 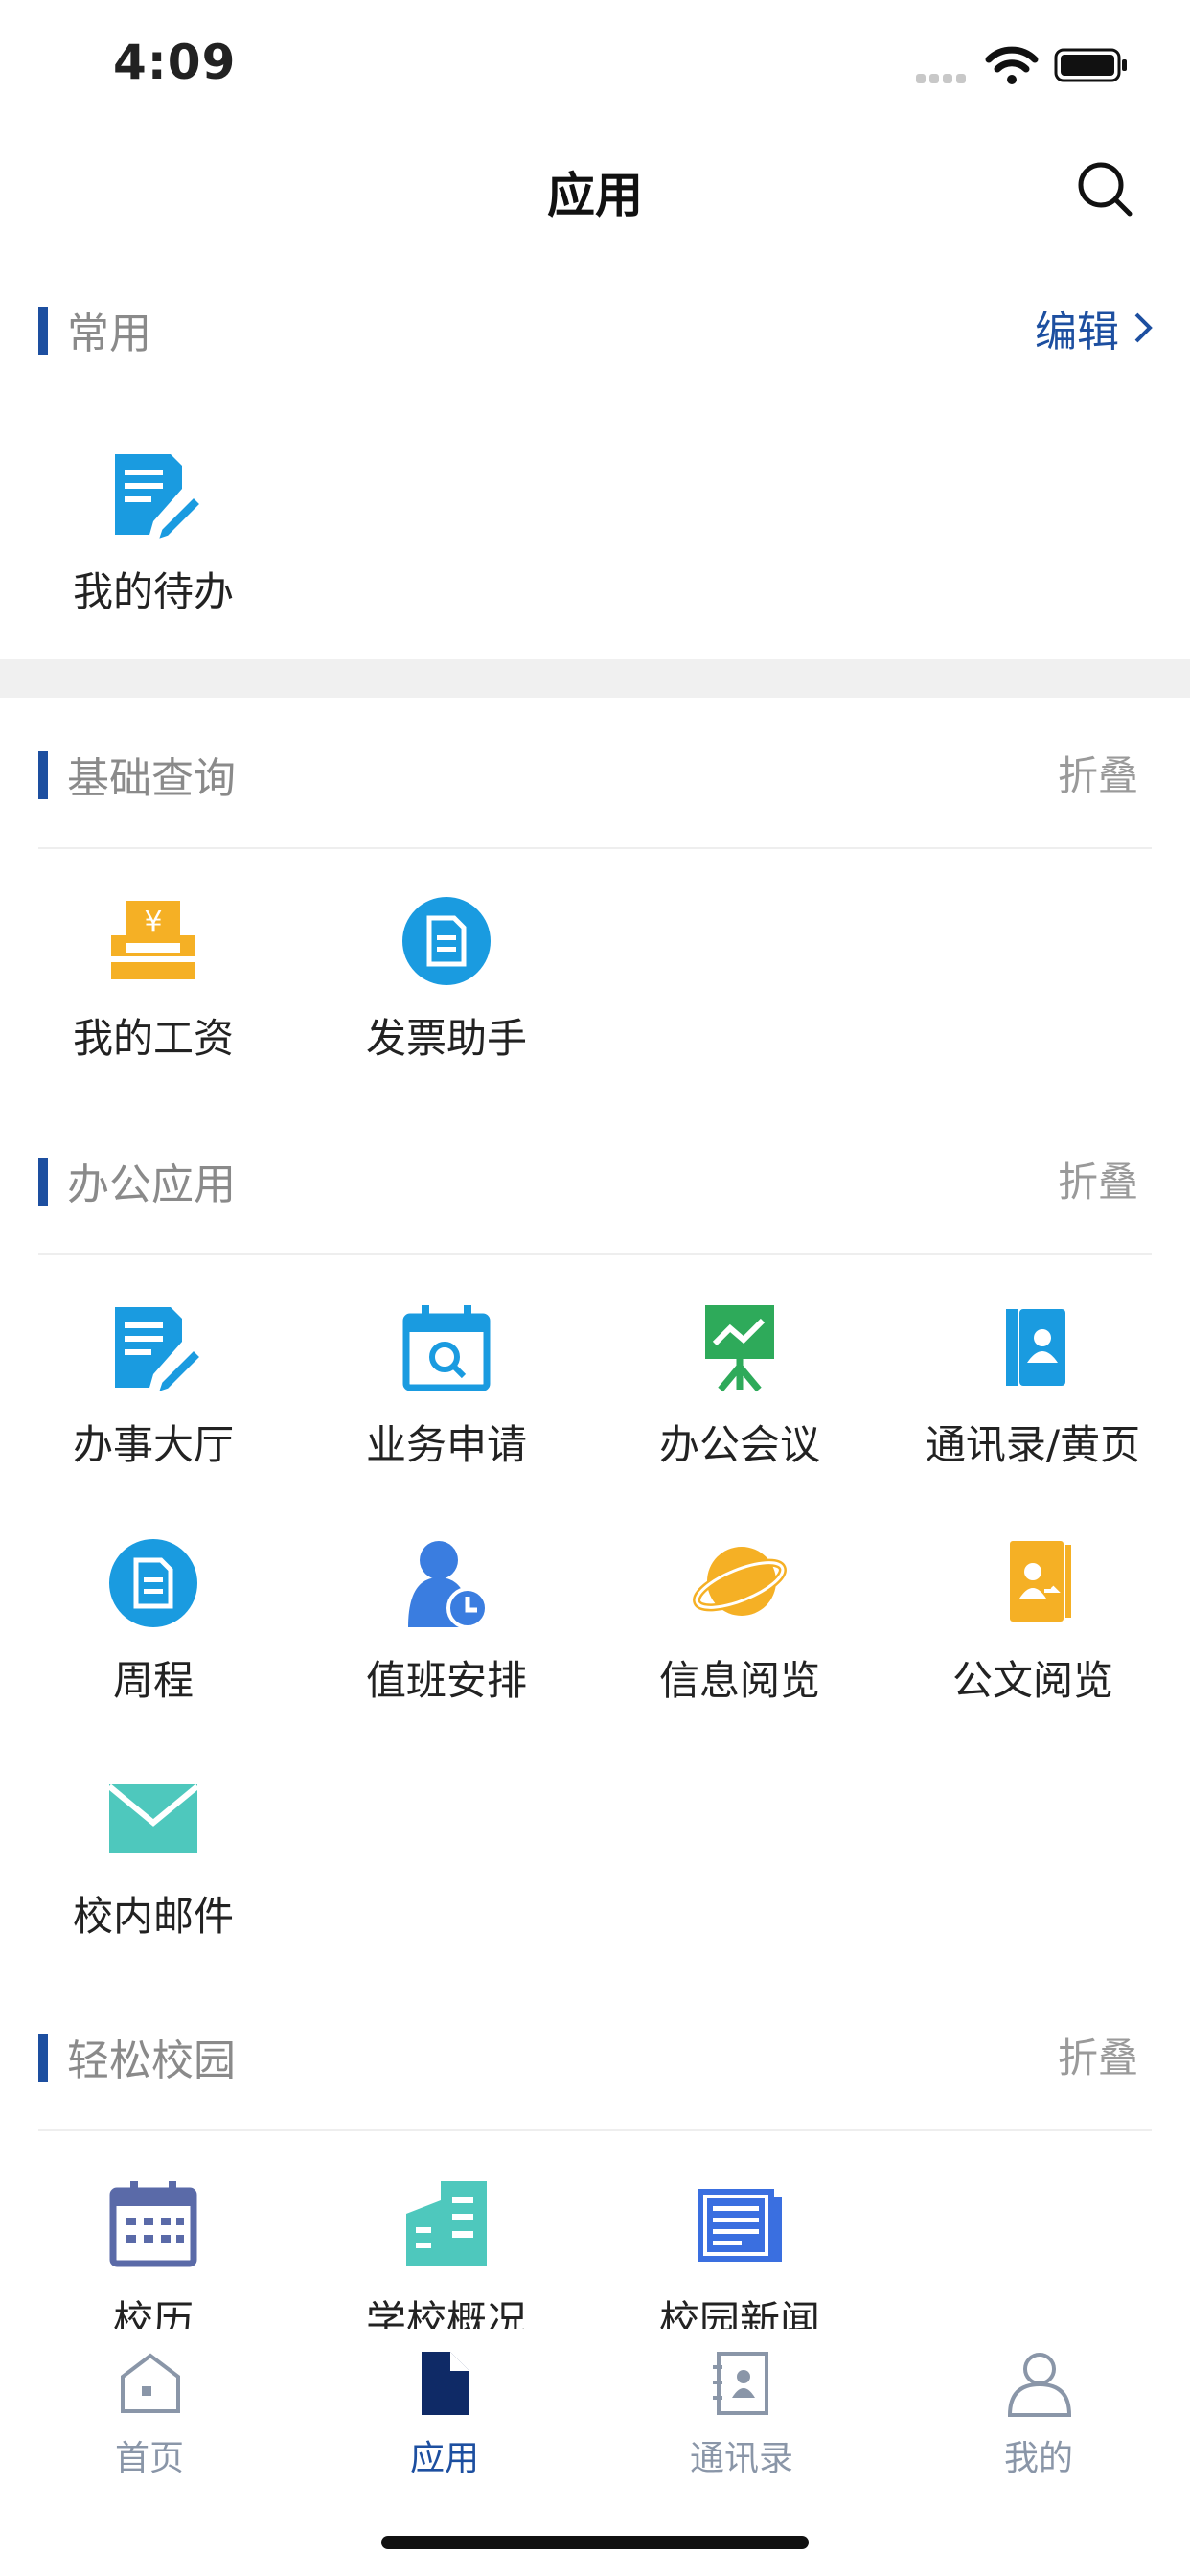 What do you see at coordinates (1033, 1444) in the screenshot?
I see `app-label: 通讯录/黄页` at bounding box center [1033, 1444].